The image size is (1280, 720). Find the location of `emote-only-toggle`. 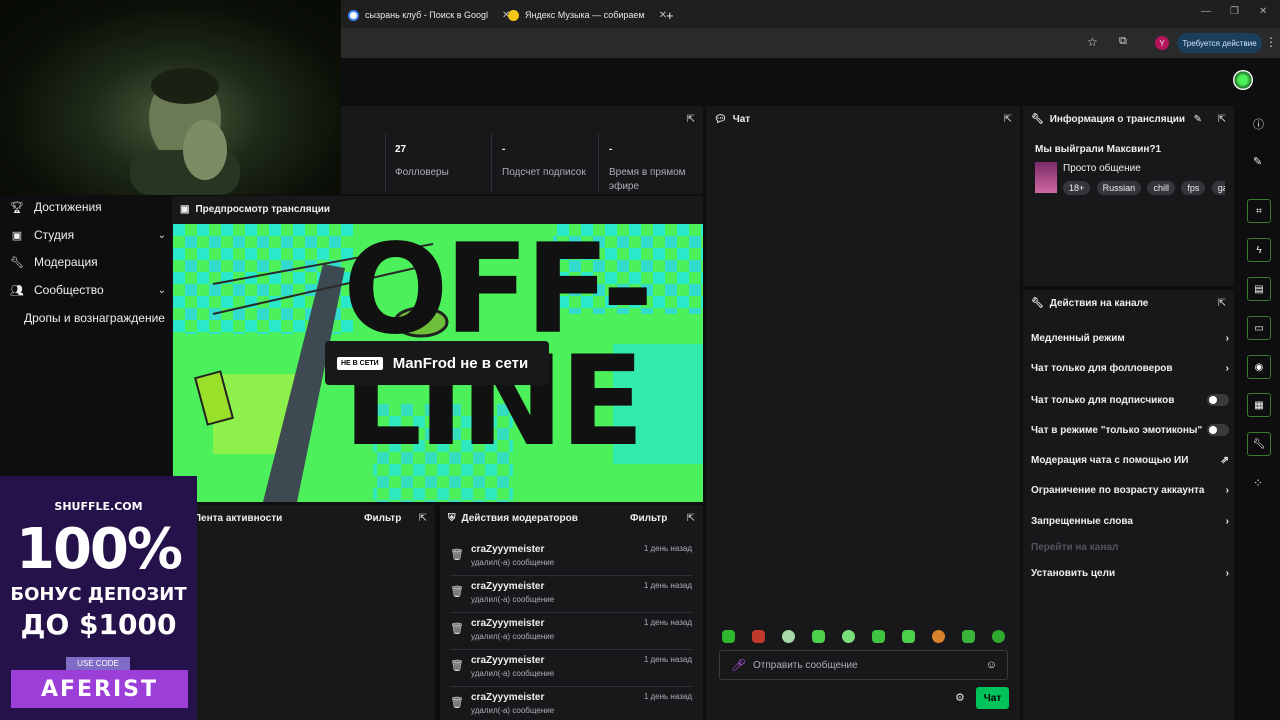

emote-only-toggle is located at coordinates (1218, 430).